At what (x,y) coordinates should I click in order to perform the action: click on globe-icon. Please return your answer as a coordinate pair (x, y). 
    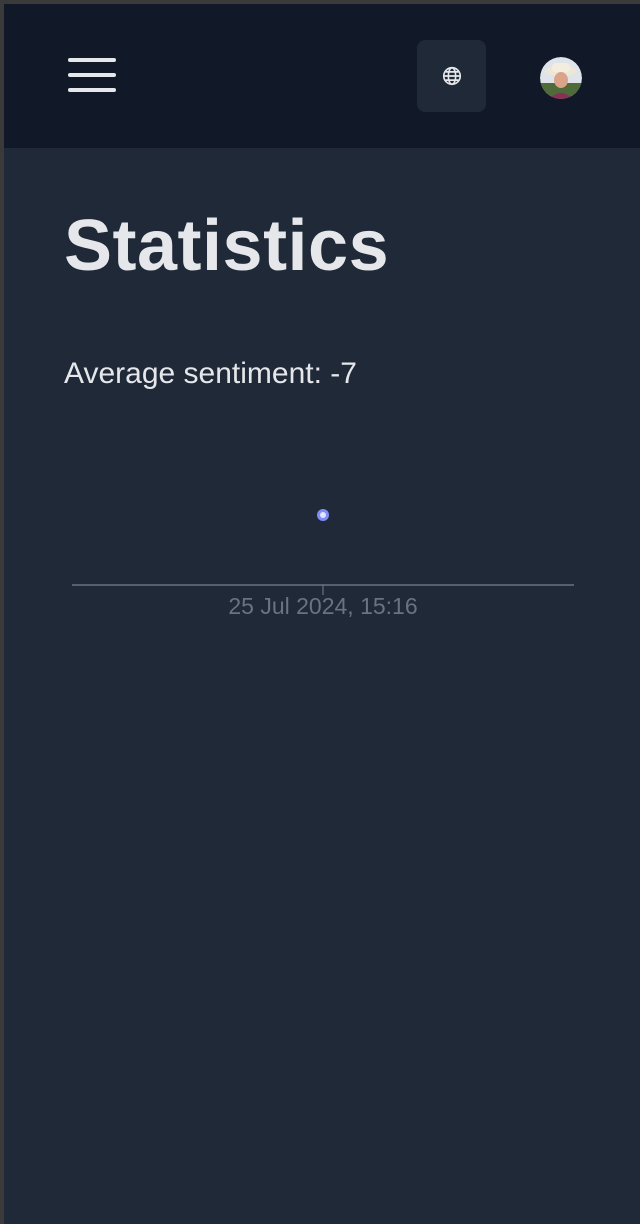
    Looking at the image, I should click on (451, 76).